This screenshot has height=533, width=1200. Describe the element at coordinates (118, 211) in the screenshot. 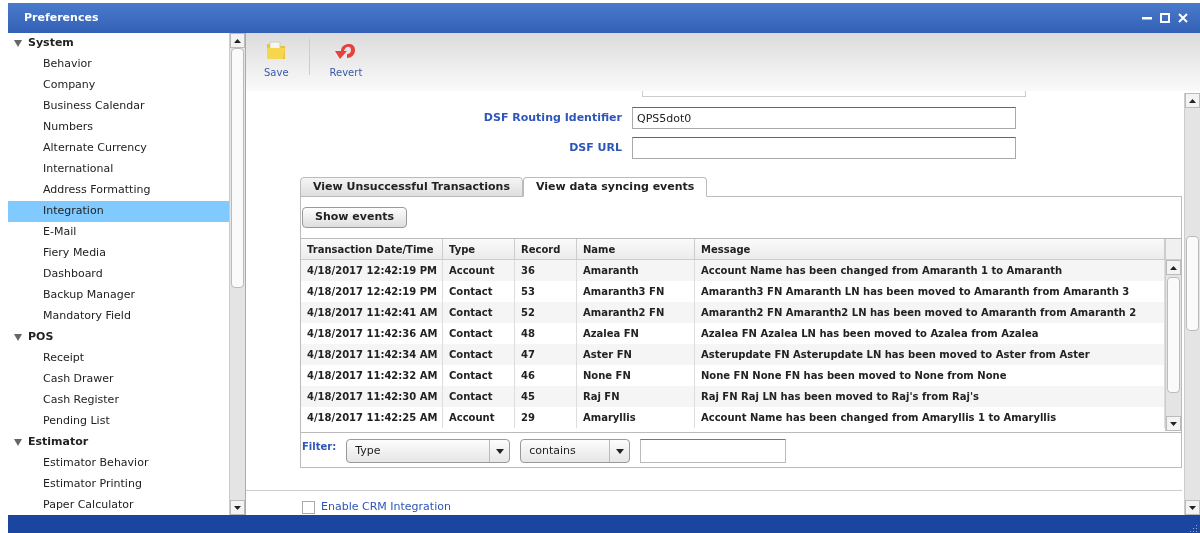

I see `sidebar-item: Integration` at that location.